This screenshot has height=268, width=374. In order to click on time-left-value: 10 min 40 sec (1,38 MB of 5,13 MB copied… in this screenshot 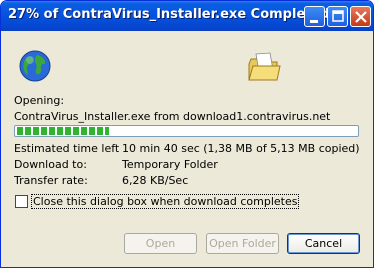, I will do `click(241, 148)`.